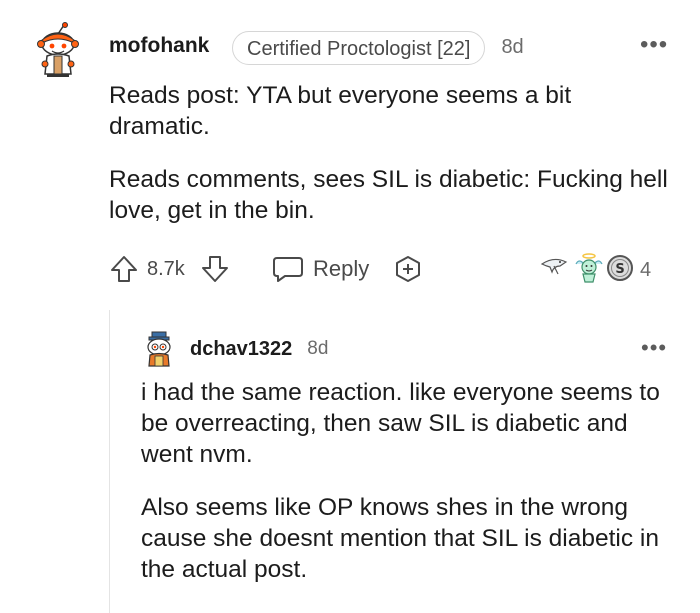  Describe the element at coordinates (109, 461) in the screenshot. I see `thread-line` at that location.